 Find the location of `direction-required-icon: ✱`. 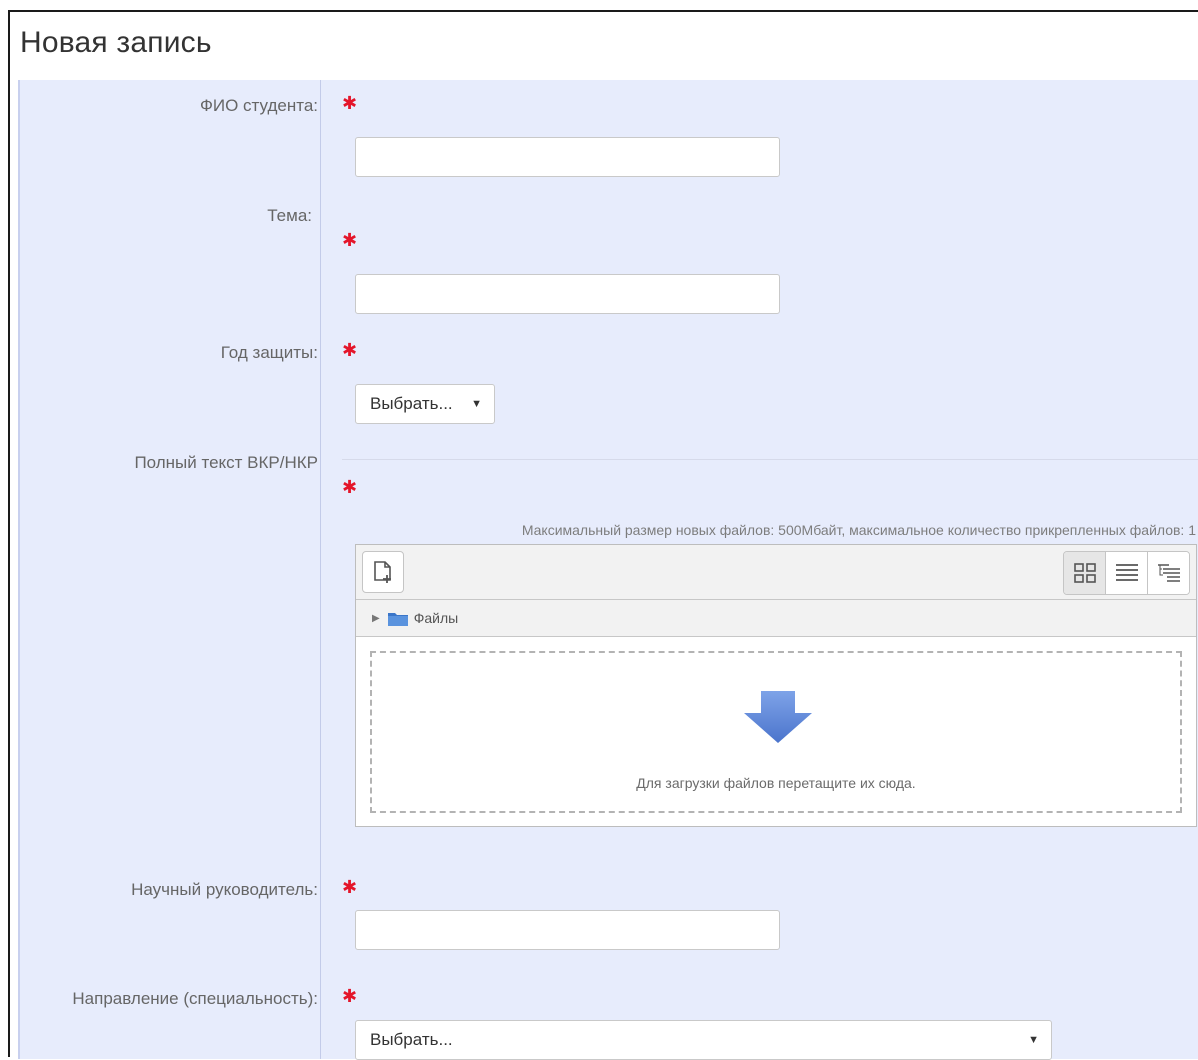

direction-required-icon: ✱ is located at coordinates (350, 996).